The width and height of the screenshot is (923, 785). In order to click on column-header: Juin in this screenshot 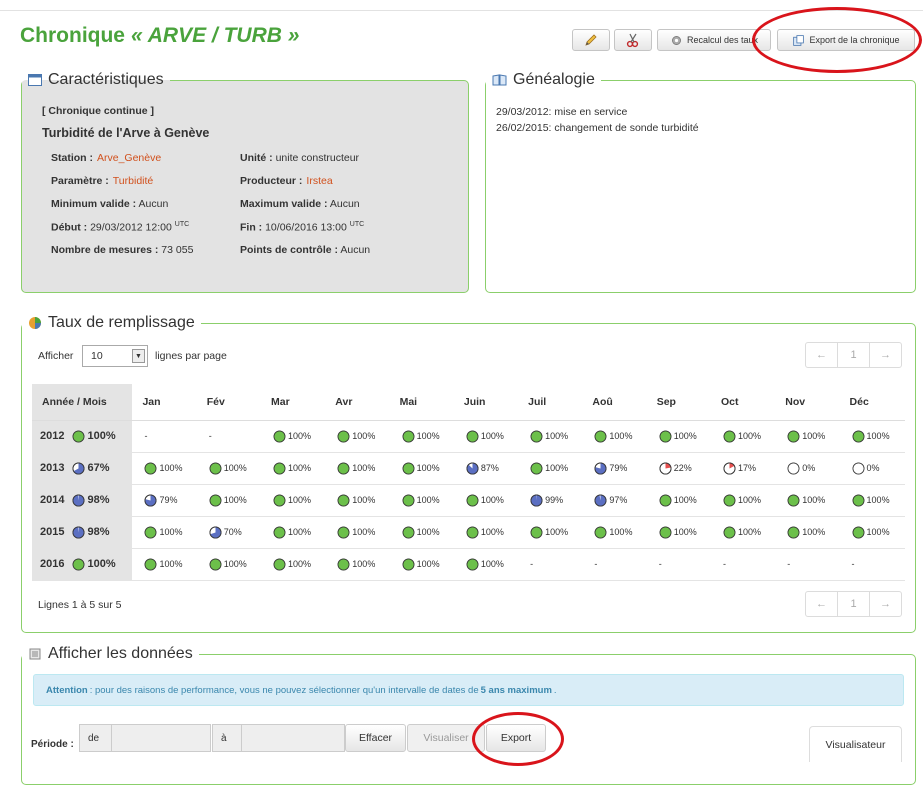, I will do `click(486, 402)`.